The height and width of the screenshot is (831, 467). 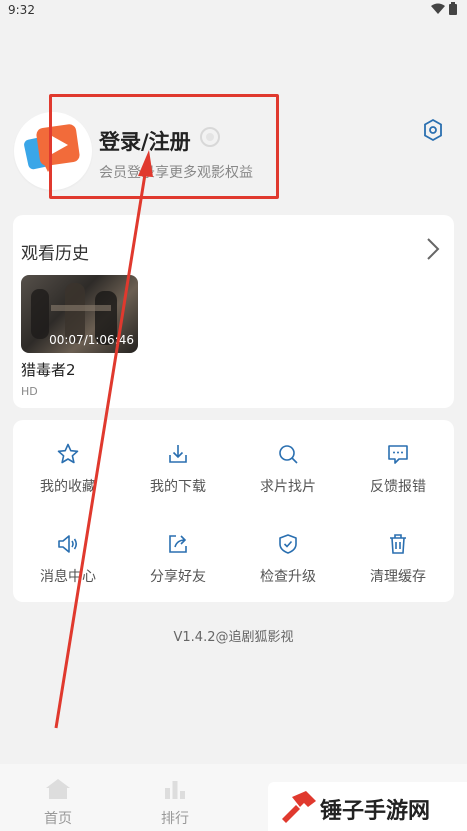 I want to click on nav-item-ranking: 排行, so click(x=175, y=803).